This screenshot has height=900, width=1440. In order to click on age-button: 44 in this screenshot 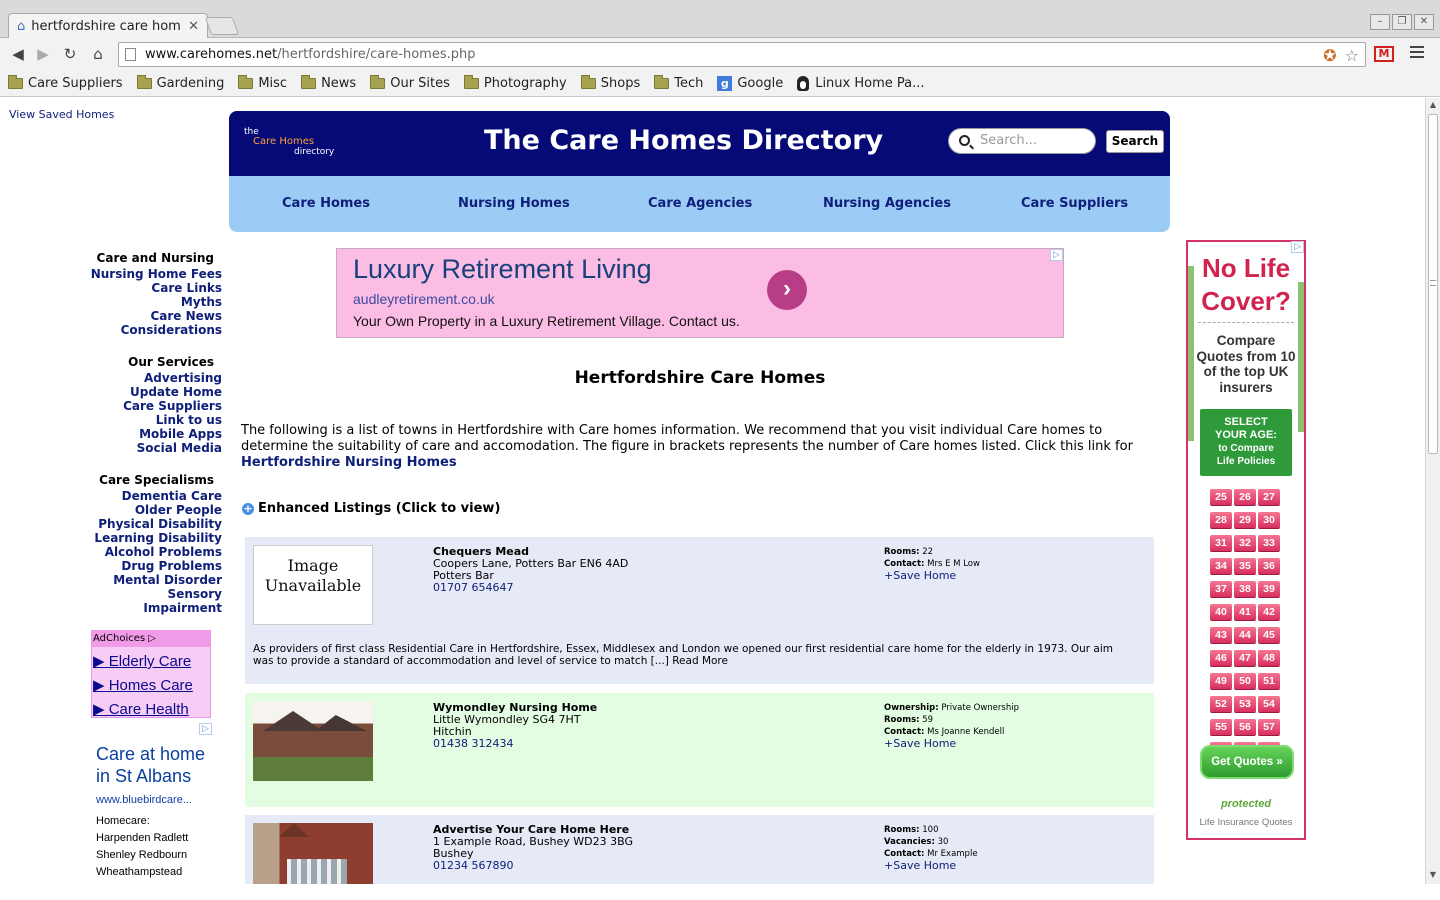, I will do `click(1245, 635)`.